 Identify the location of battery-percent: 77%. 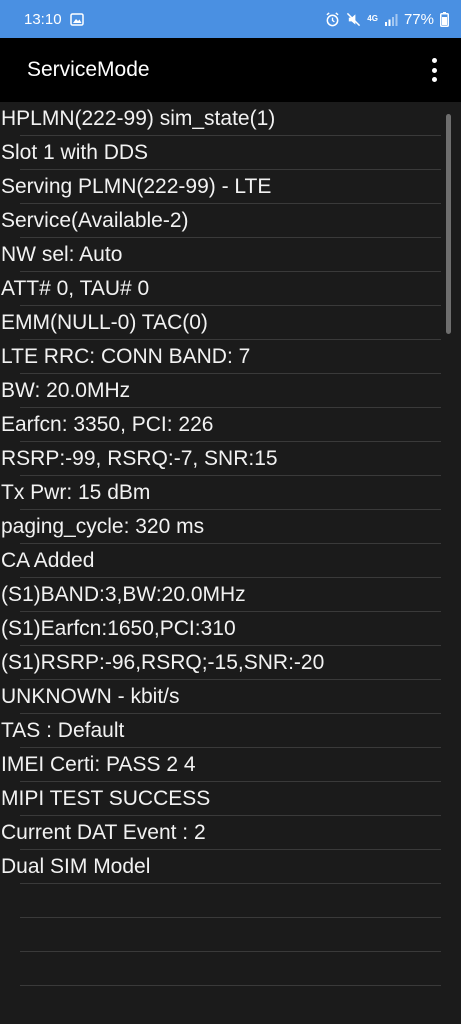
(418, 19).